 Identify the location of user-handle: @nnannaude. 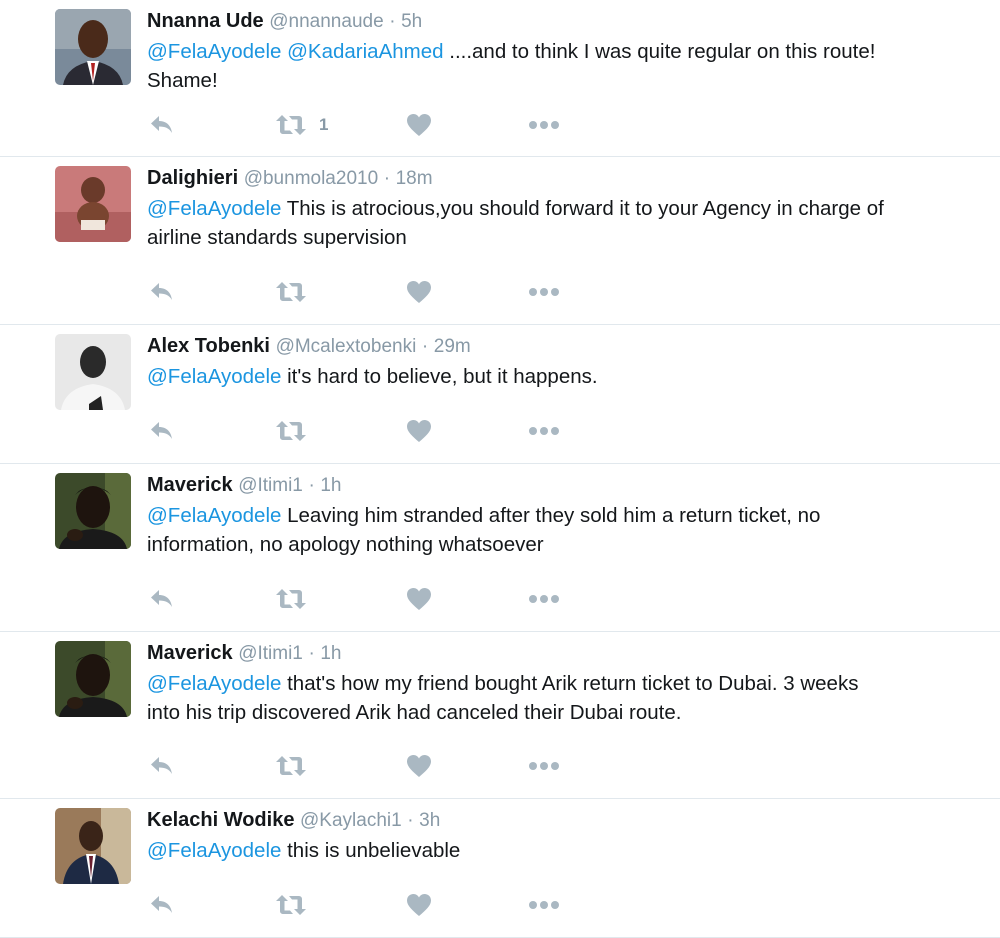
(326, 21).